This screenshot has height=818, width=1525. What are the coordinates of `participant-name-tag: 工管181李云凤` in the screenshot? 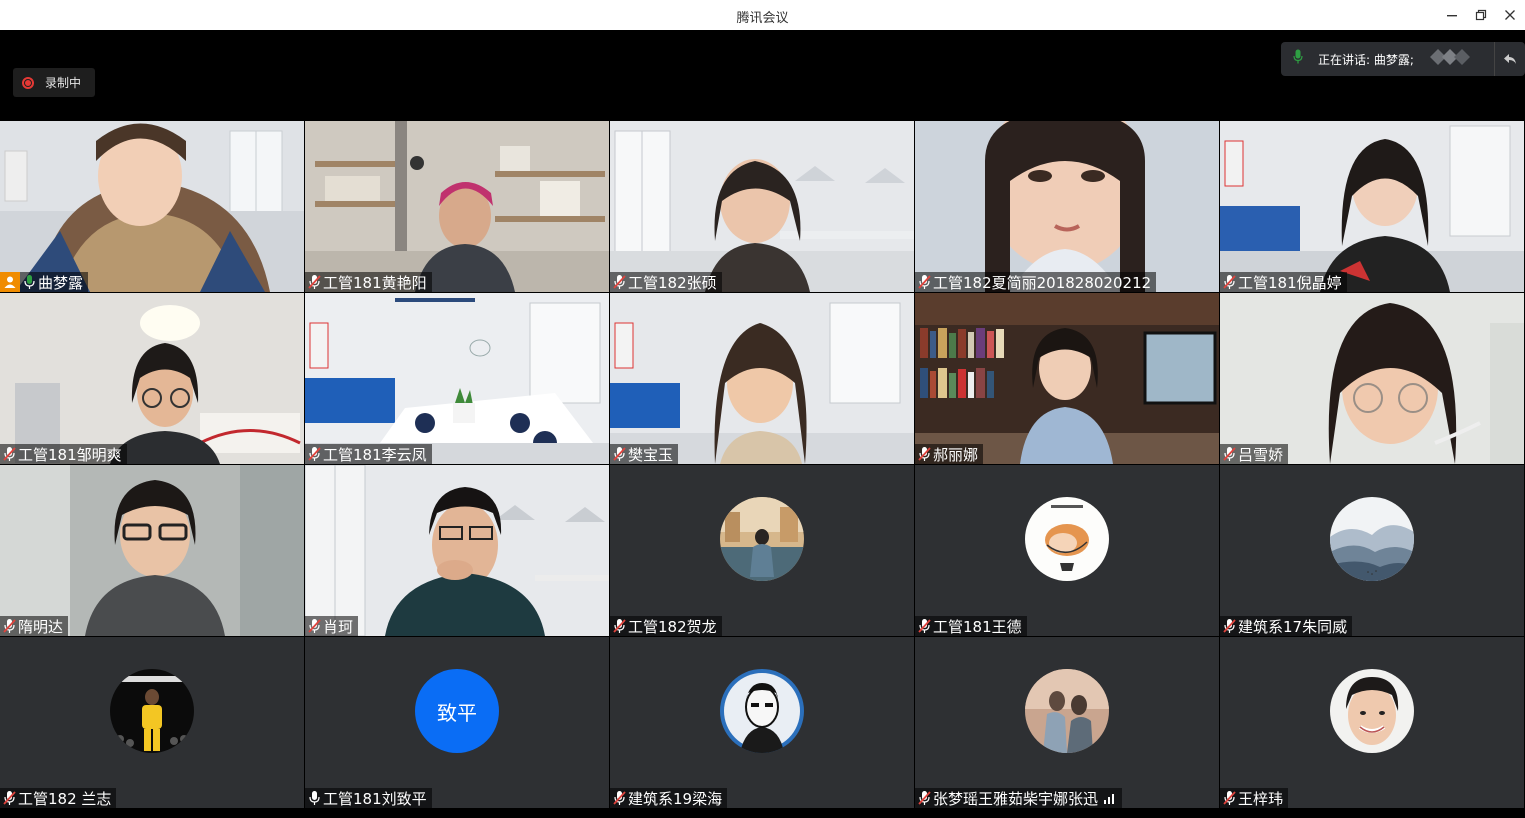 It's located at (368, 454).